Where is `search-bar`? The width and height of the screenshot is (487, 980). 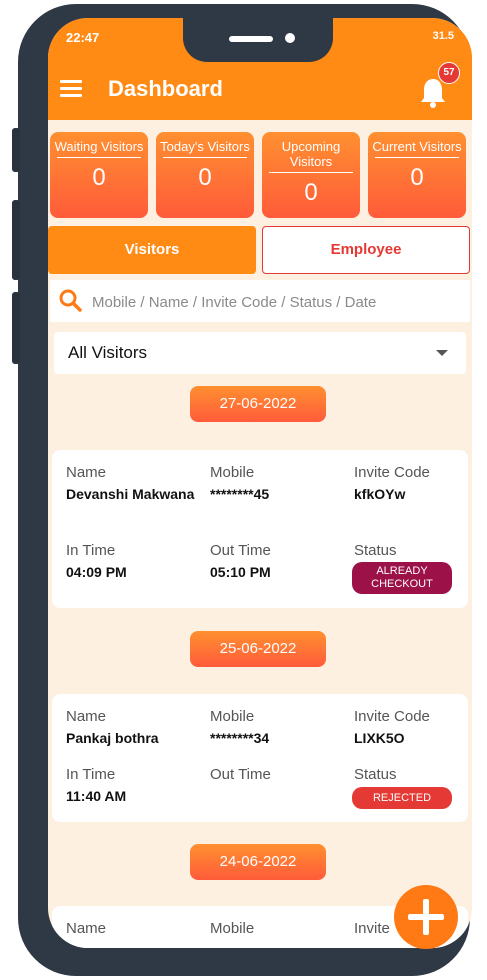
search-bar is located at coordinates (260, 301).